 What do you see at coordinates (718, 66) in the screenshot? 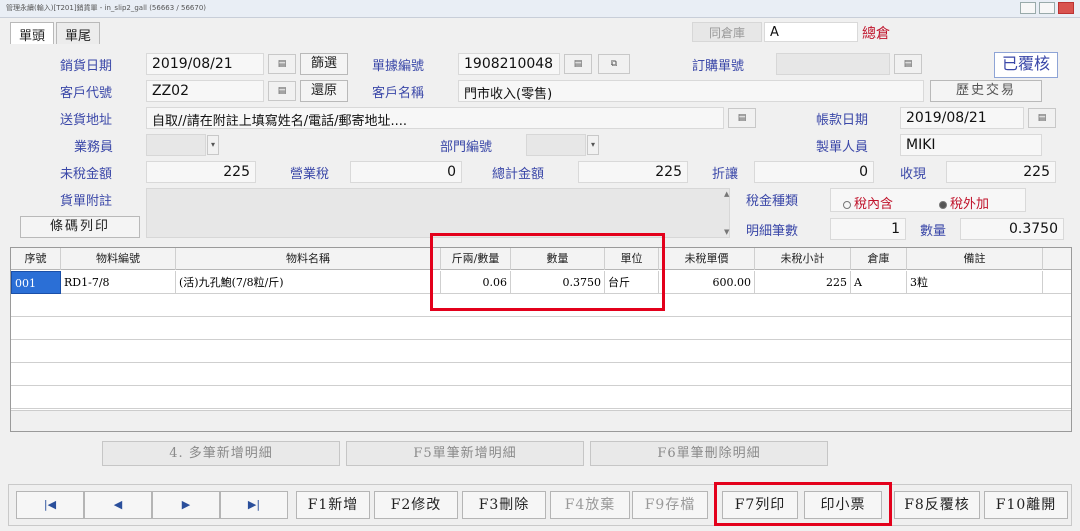
I see `order-no-label: 訂購單號` at bounding box center [718, 66].